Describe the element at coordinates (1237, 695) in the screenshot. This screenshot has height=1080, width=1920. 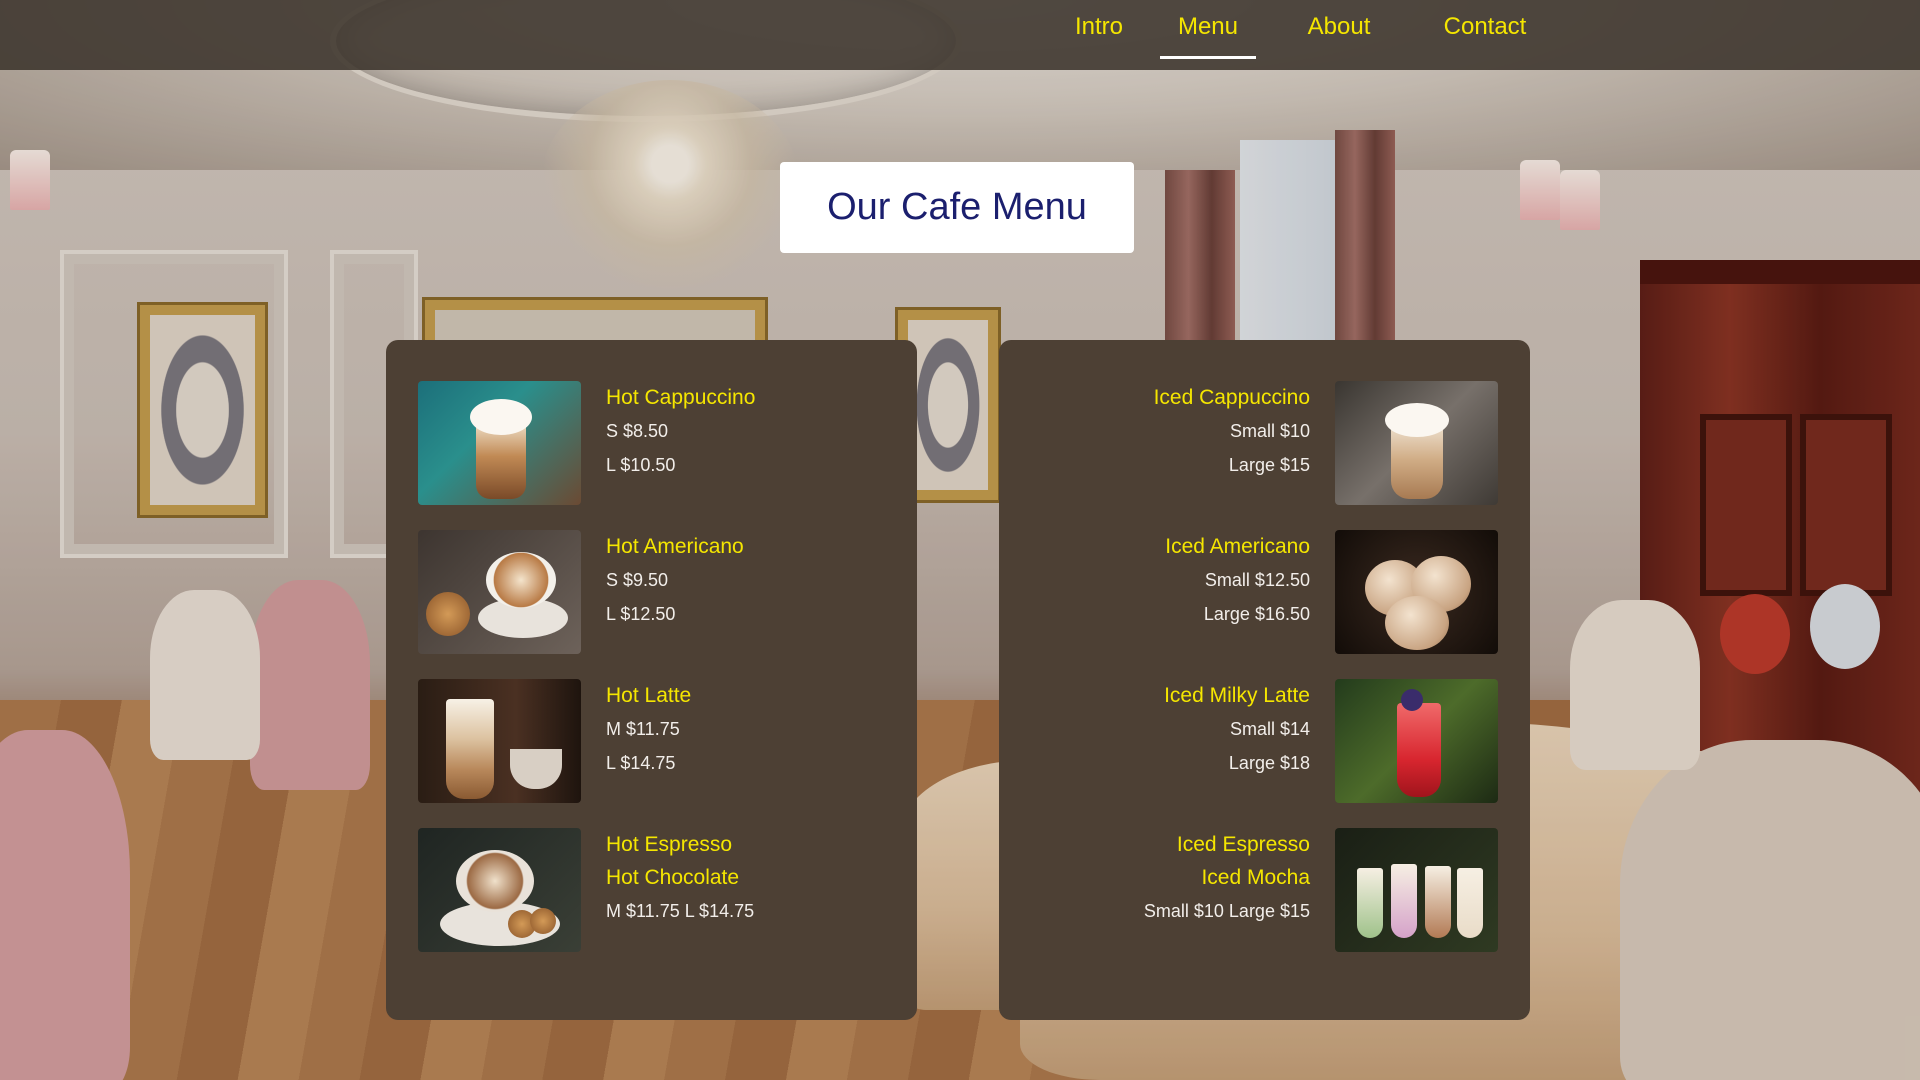
I see `item-name: Iced Milky Latte` at that location.